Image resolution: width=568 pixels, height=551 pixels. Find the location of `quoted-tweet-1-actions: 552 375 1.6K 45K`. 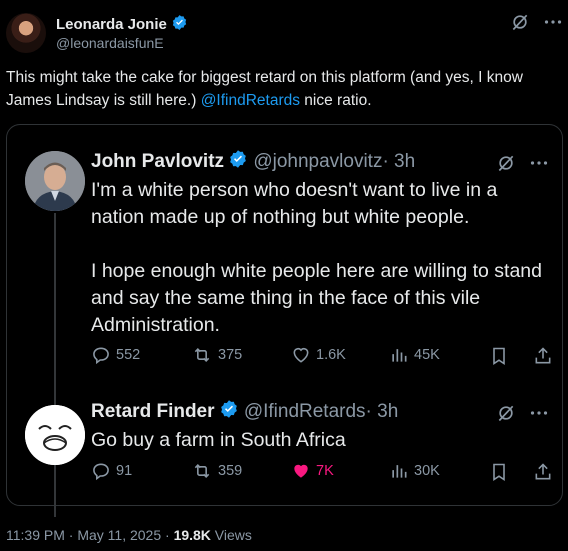

quoted-tweet-1-actions: 552 375 1.6K 45K is located at coordinates (321, 357).